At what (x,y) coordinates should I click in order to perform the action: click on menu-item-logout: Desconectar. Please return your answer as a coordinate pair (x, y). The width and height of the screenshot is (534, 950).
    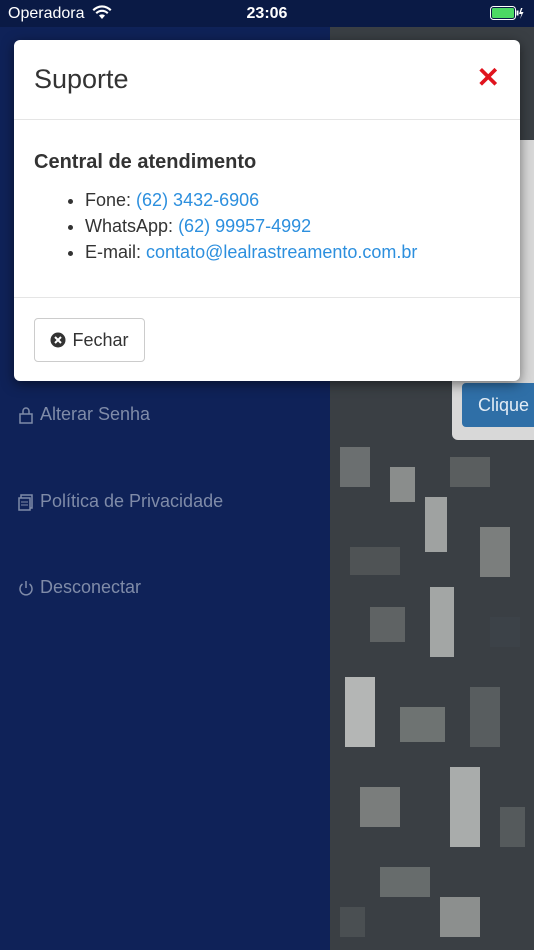
    Looking at the image, I should click on (79, 587).